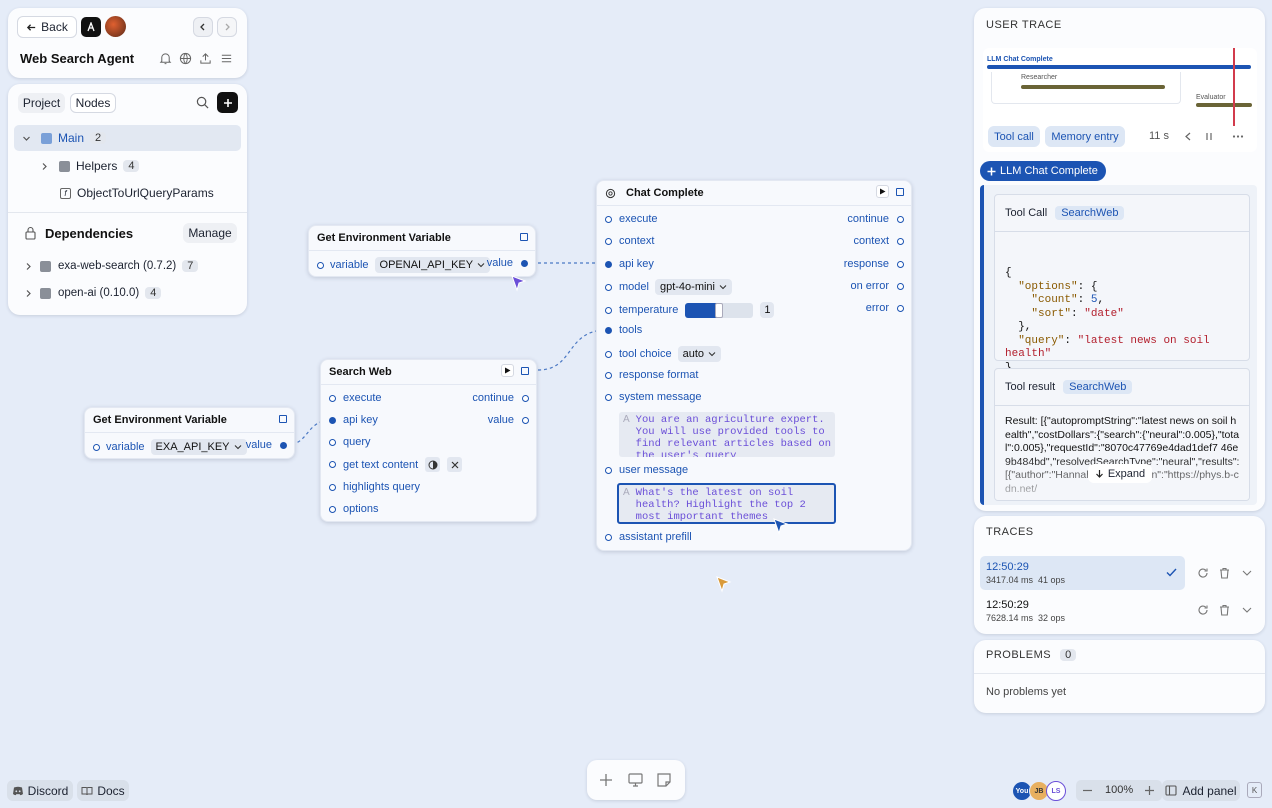 The image size is (1272, 808). I want to click on timeline-evaluator-bar, so click(1224, 105).